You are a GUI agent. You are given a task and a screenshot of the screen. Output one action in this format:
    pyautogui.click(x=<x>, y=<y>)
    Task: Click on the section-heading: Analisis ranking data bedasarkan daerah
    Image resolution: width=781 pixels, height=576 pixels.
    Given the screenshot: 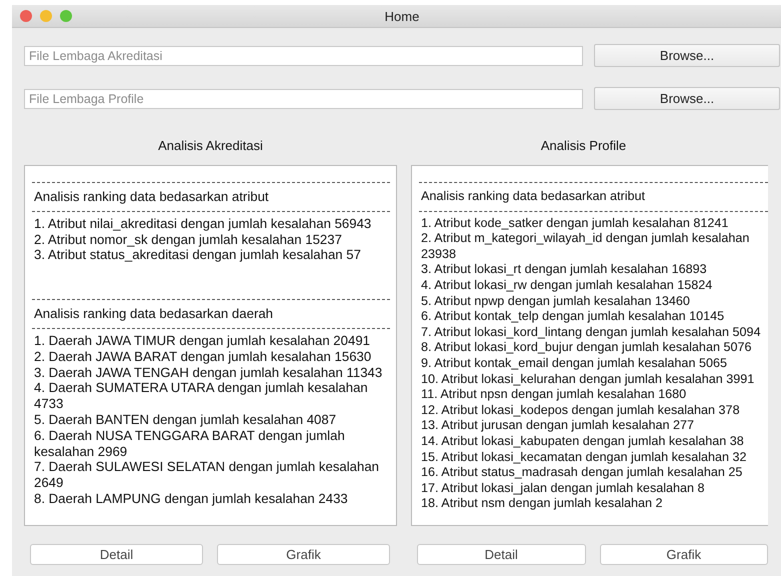 What is the action you would take?
    pyautogui.click(x=154, y=314)
    